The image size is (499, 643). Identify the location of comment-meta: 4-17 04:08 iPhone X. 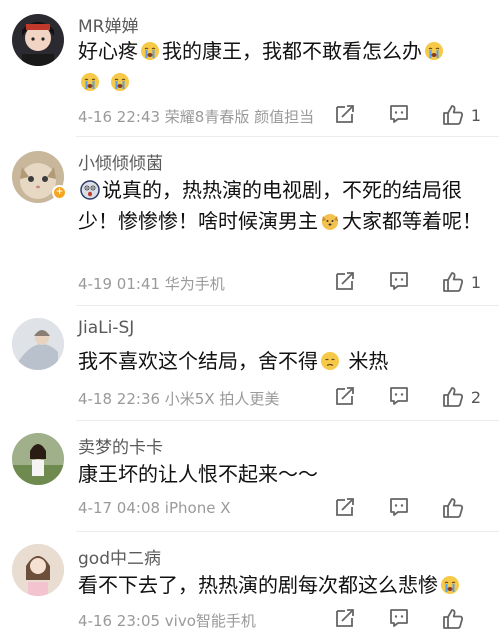
(154, 508).